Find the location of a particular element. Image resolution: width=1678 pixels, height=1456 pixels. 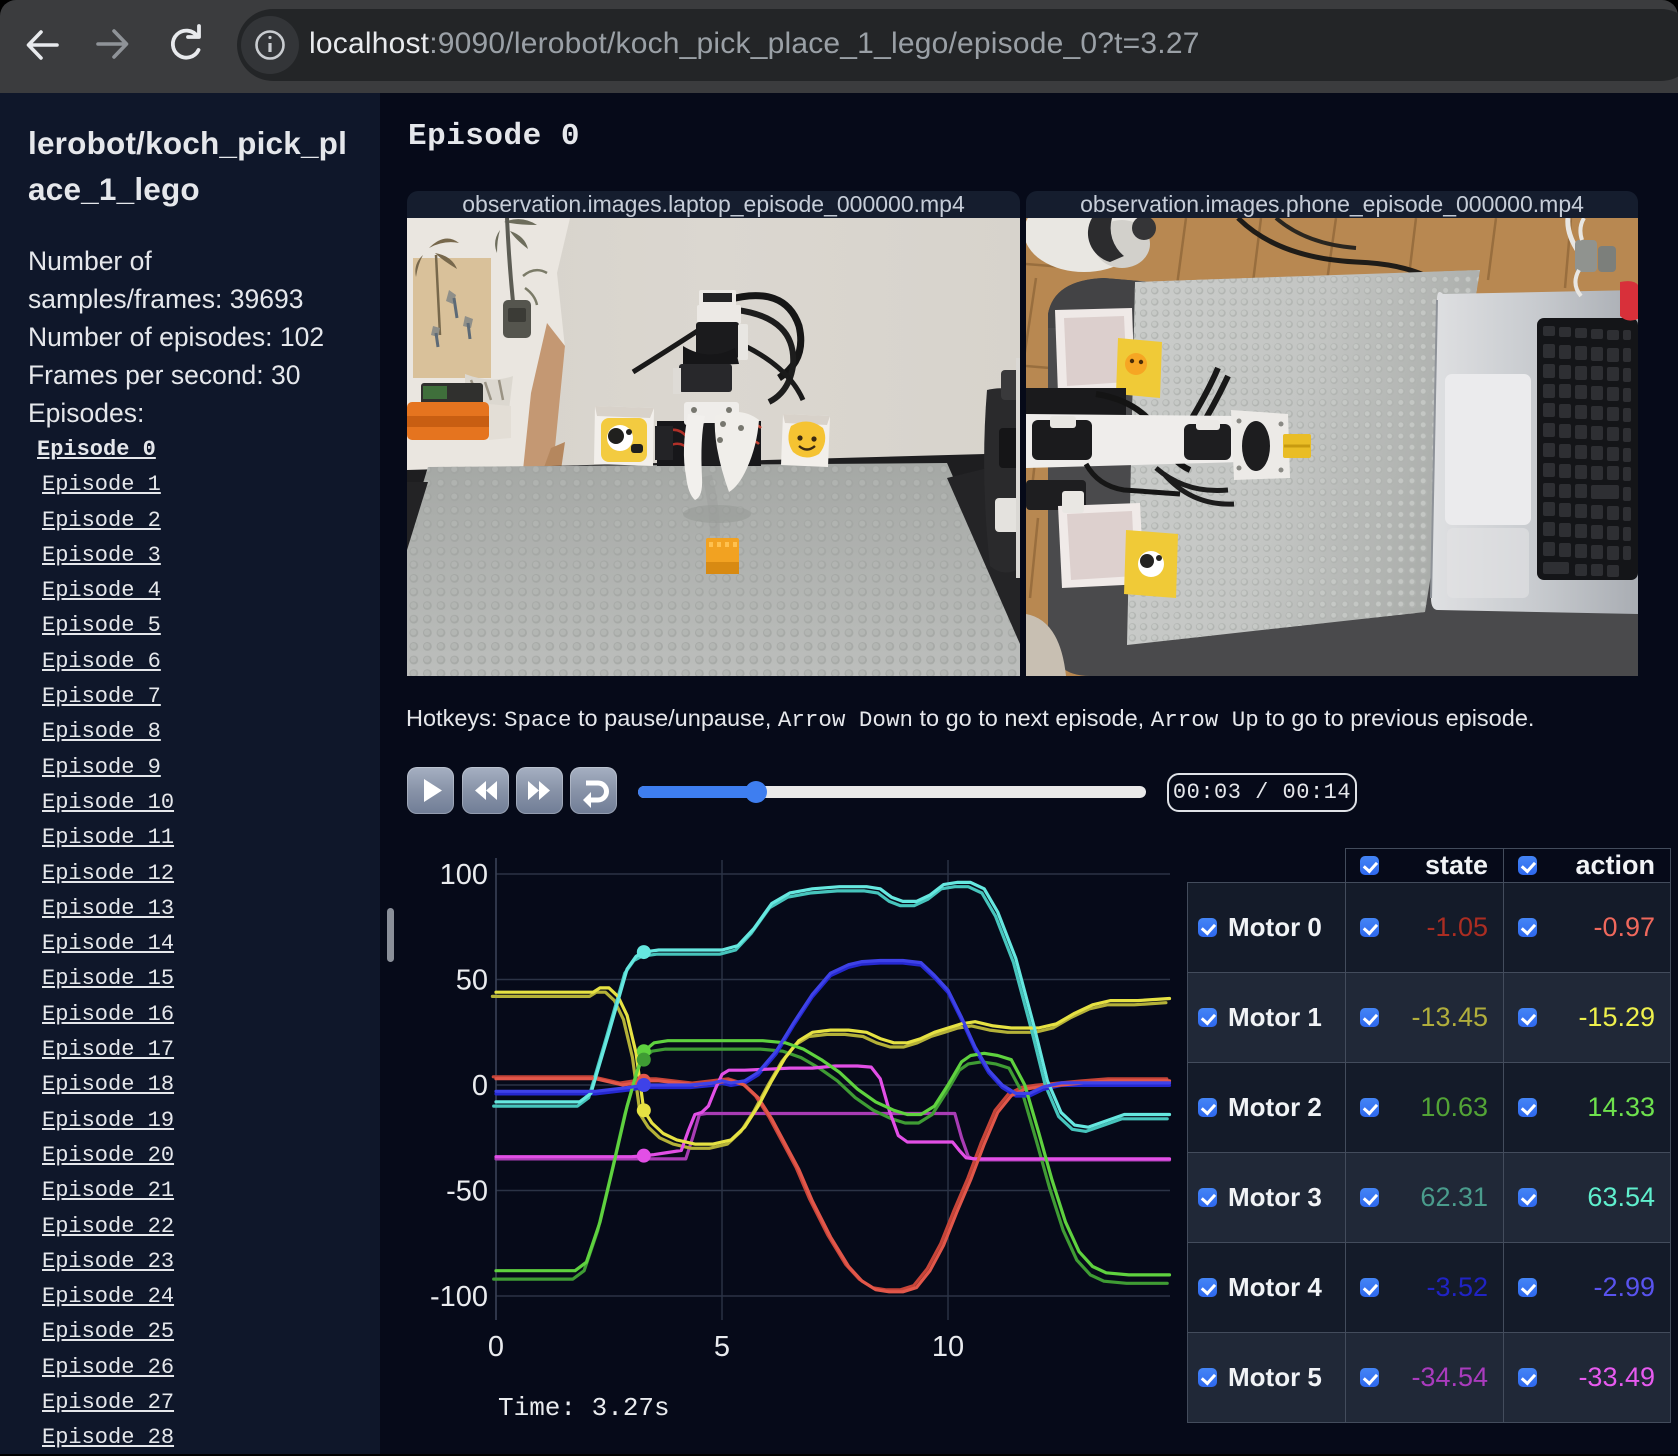

svg-text: Time: 3.27s is located at coordinates (584, 1408).